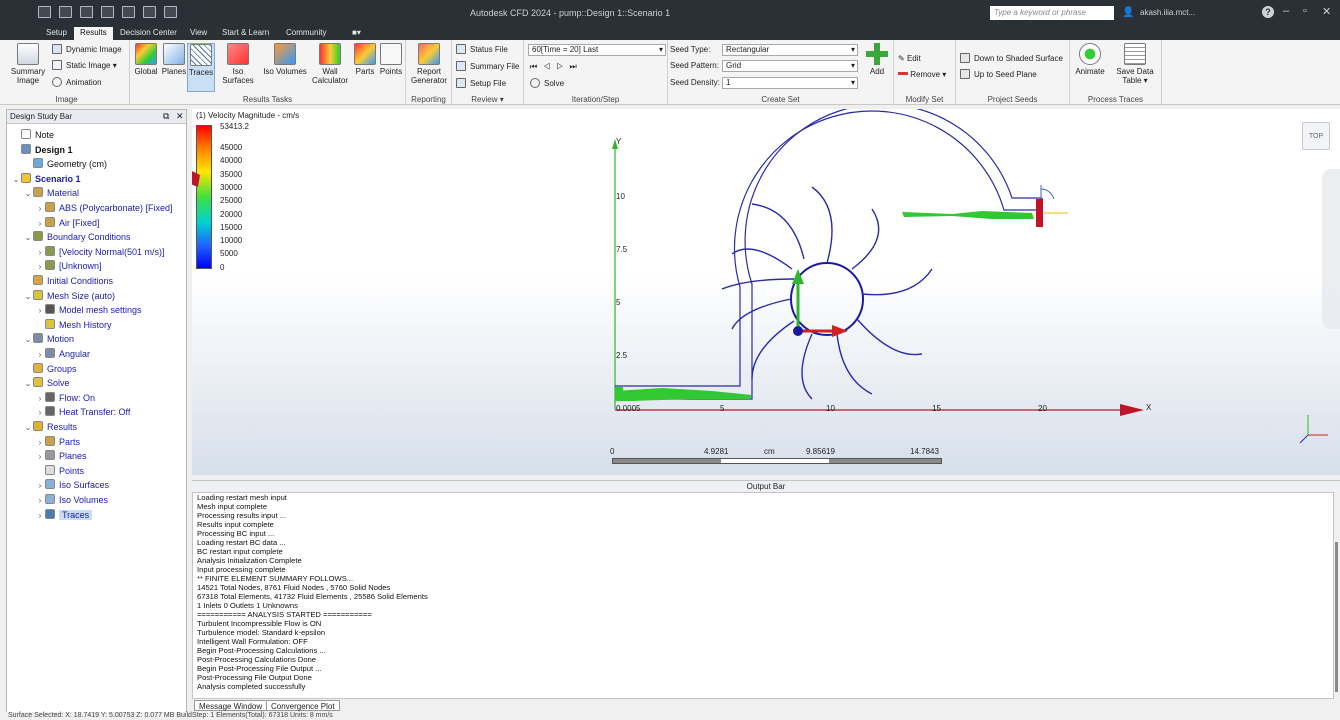 This screenshot has height=720, width=1340. What do you see at coordinates (1286, 11) in the screenshot?
I see `minimize-icon: –` at bounding box center [1286, 11].